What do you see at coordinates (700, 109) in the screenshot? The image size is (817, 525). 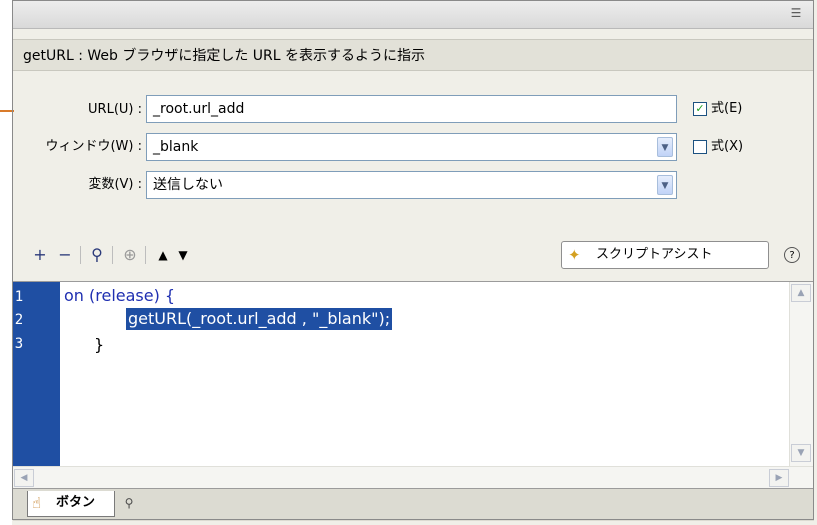 I see `url-expression-checkbox: ✓` at bounding box center [700, 109].